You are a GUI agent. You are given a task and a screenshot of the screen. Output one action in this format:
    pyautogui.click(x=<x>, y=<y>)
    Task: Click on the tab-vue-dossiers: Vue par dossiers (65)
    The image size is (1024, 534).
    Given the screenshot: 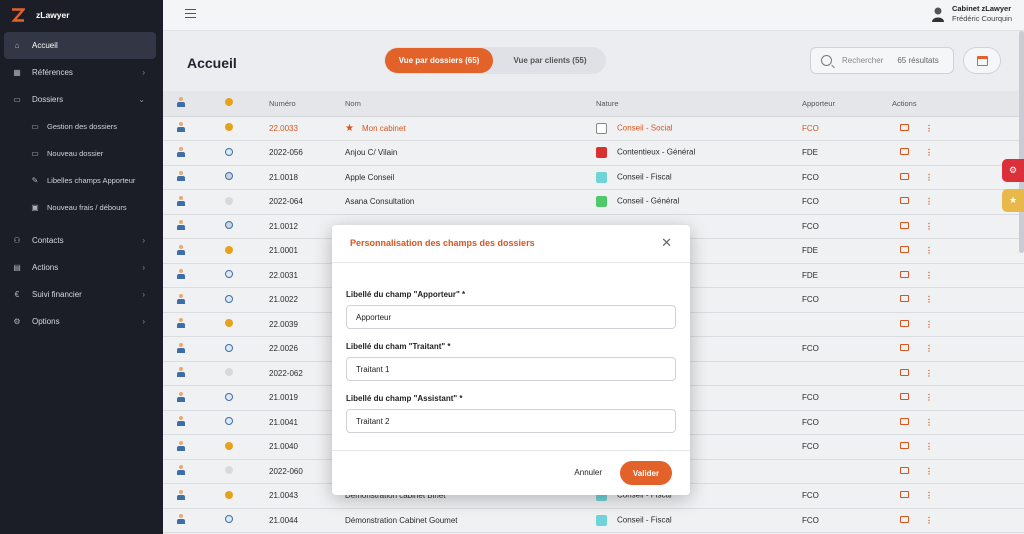 What is the action you would take?
    pyautogui.click(x=439, y=60)
    